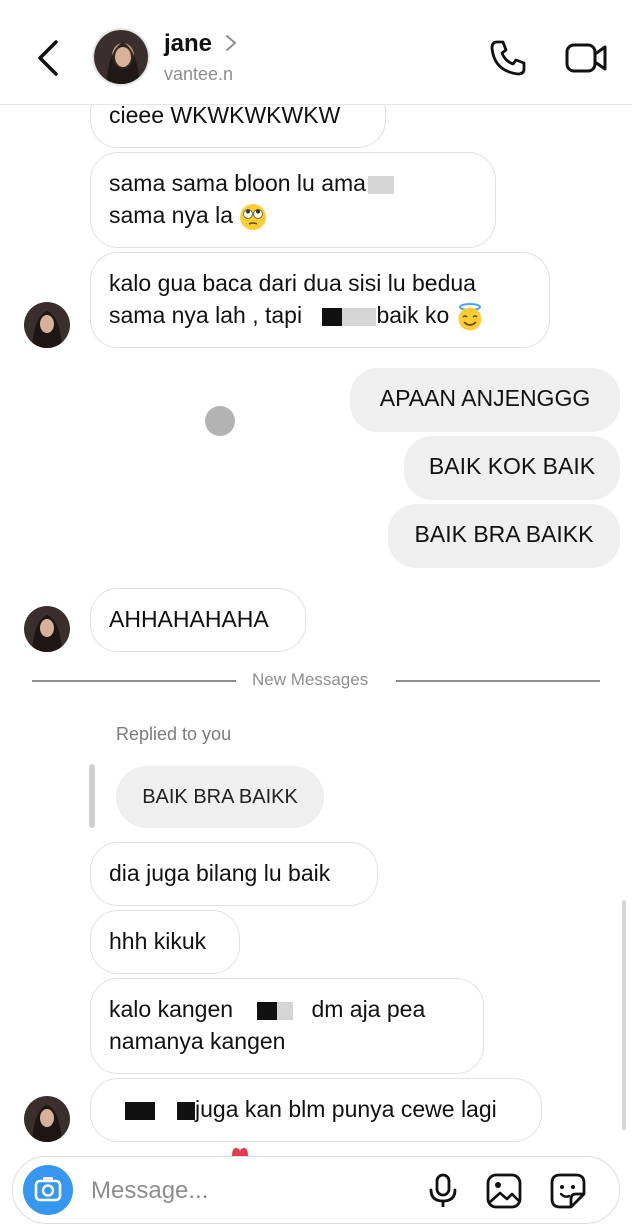  I want to click on message-text: hhh kikuk, so click(158, 941).